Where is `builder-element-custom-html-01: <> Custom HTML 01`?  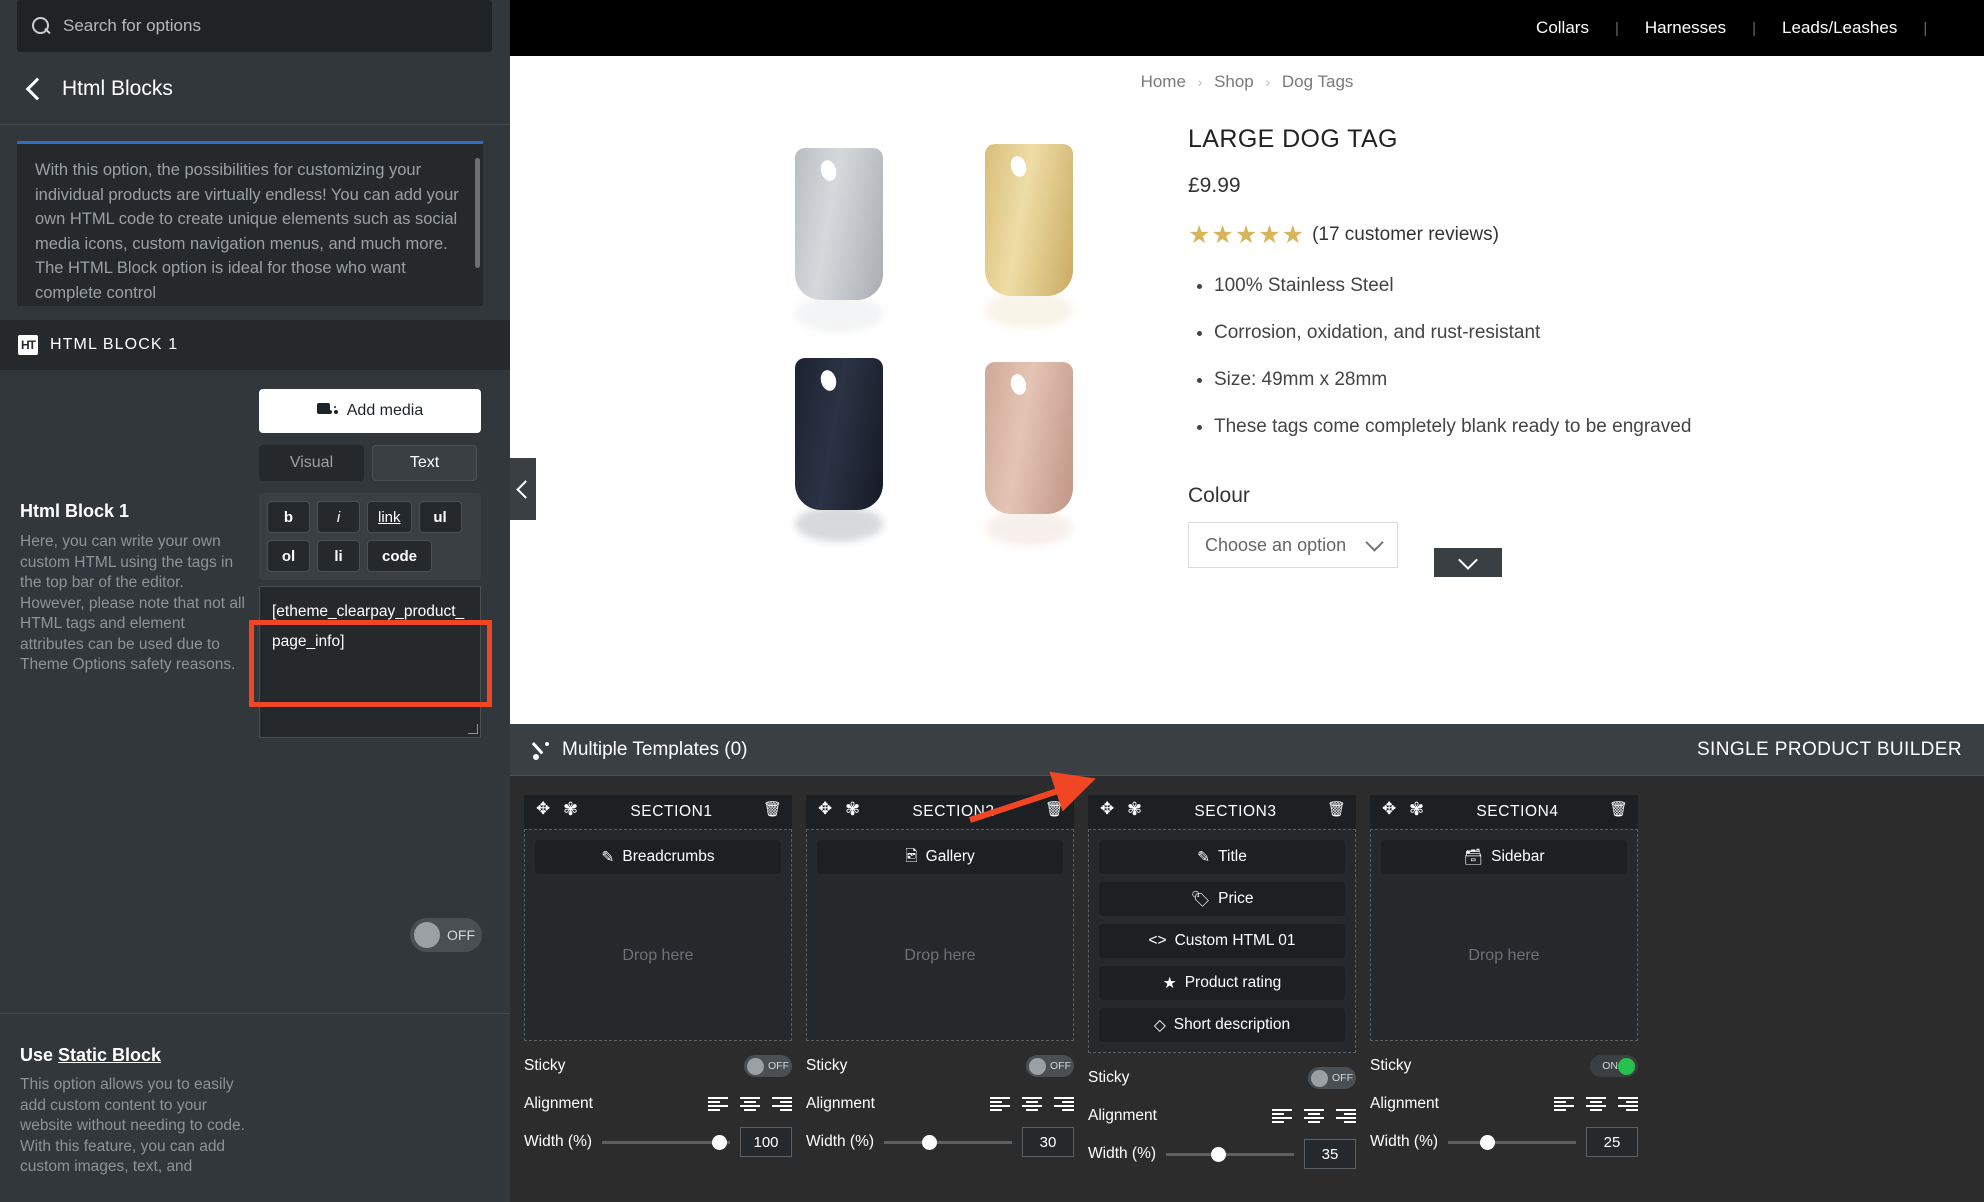 builder-element-custom-html-01: <> Custom HTML 01 is located at coordinates (1222, 941).